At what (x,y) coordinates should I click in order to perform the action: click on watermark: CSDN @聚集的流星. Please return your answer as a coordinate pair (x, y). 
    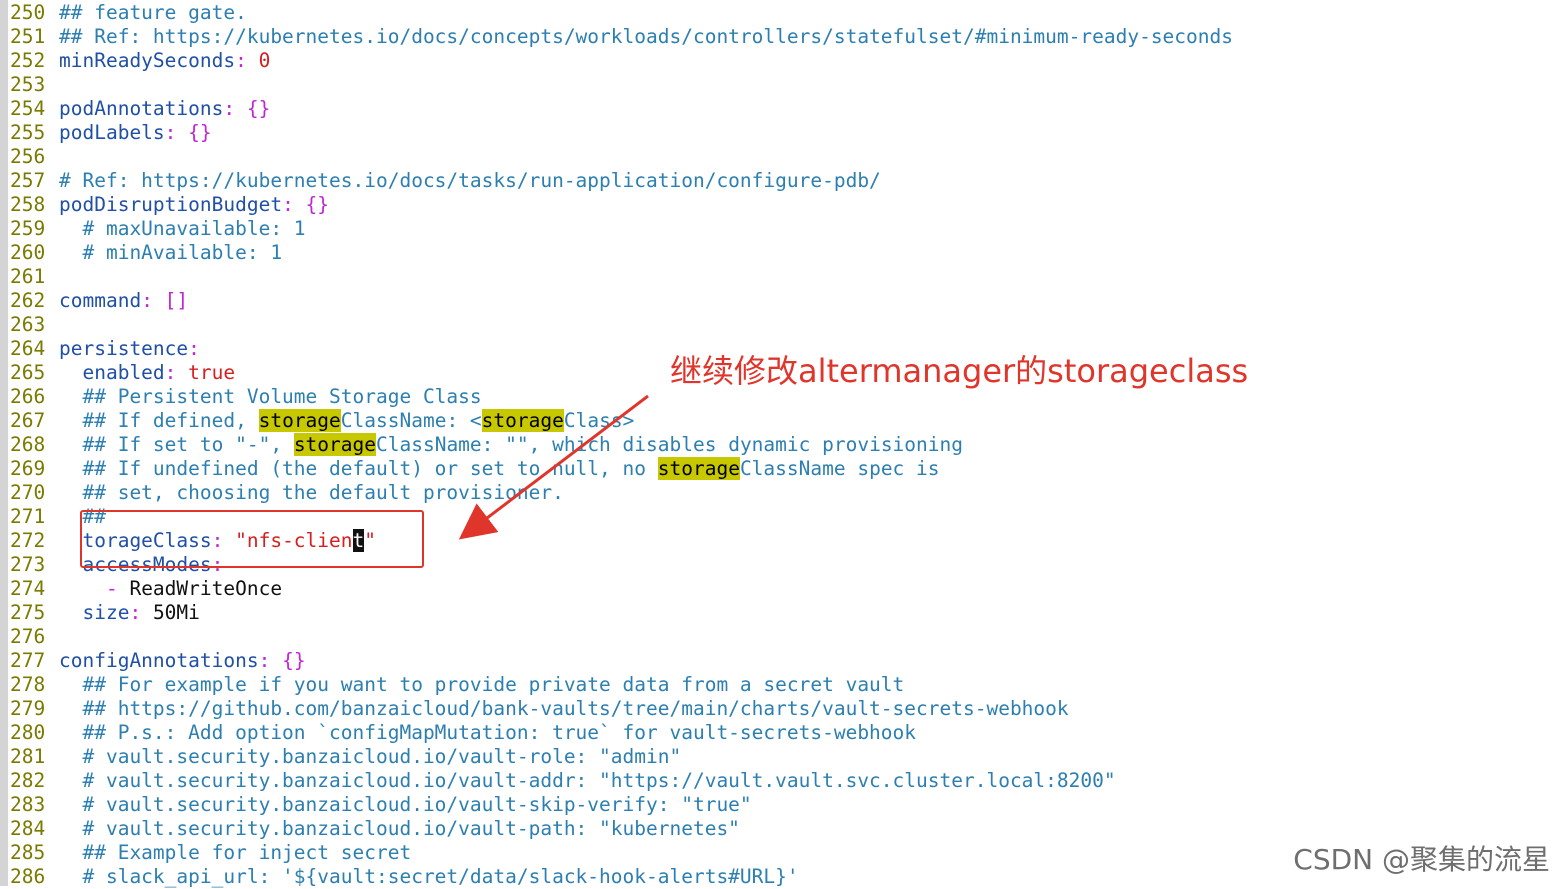
    Looking at the image, I should click on (1421, 859).